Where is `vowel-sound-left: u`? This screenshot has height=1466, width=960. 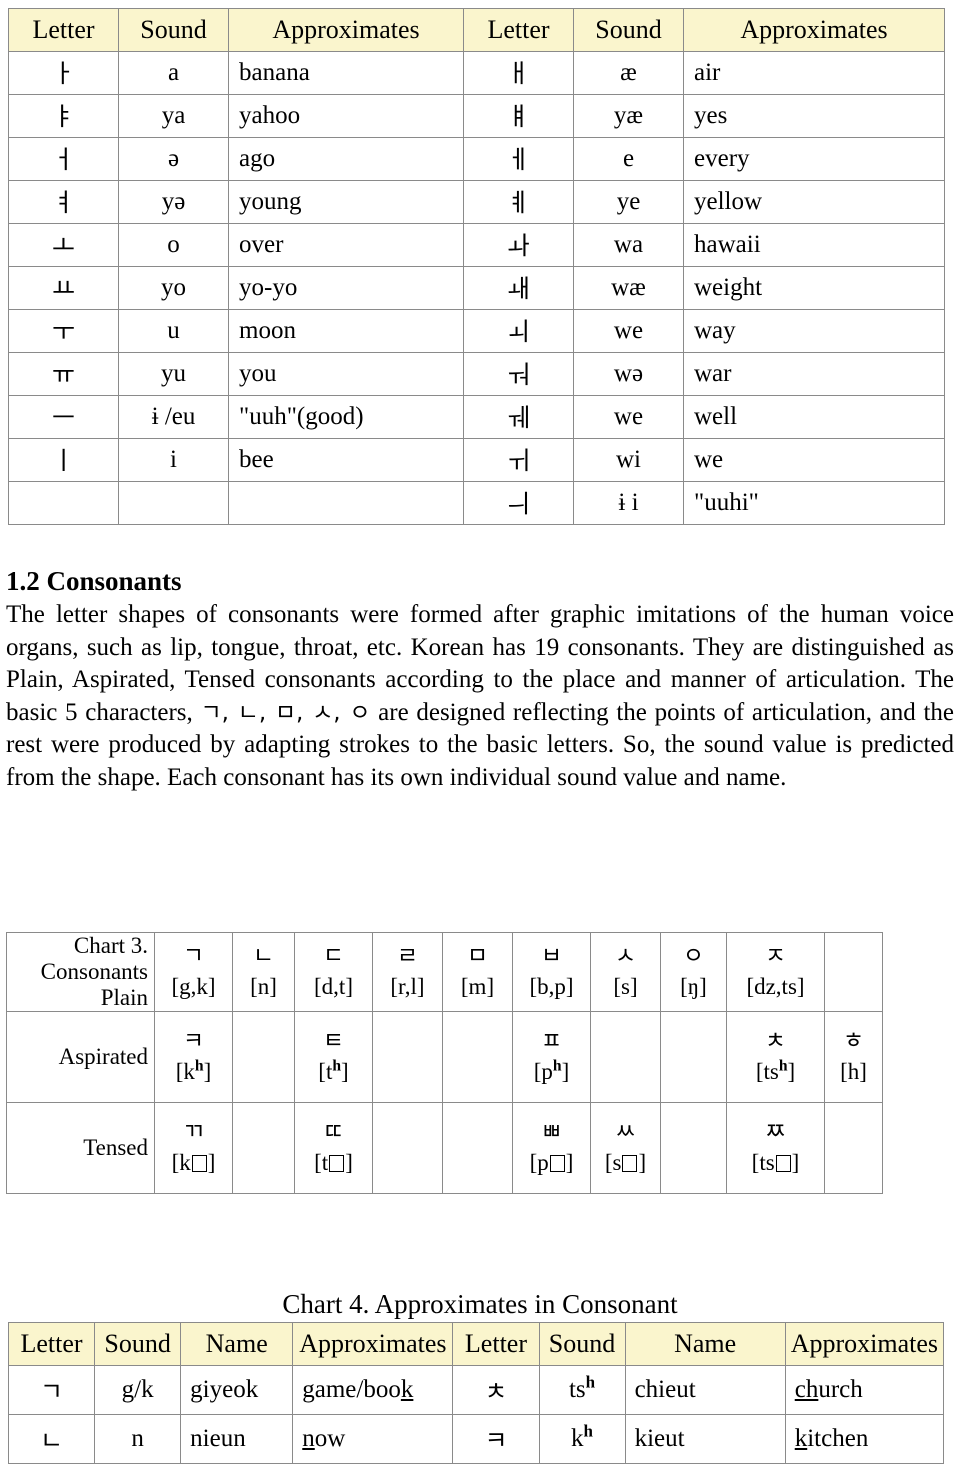 vowel-sound-left: u is located at coordinates (173, 331).